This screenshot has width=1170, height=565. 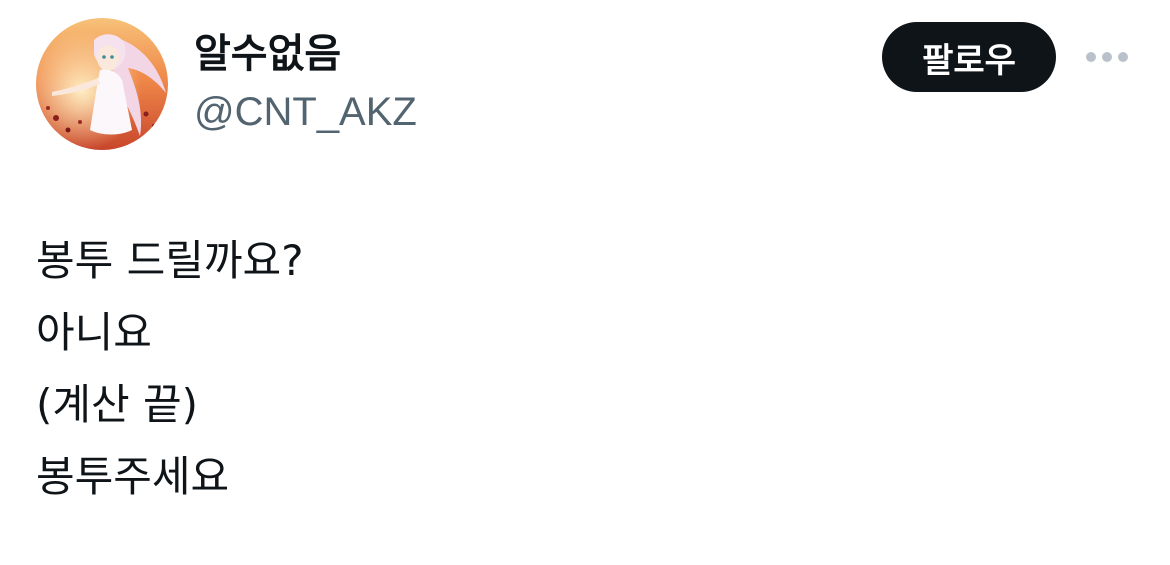 I want to click on avatar-image, so click(x=102, y=84).